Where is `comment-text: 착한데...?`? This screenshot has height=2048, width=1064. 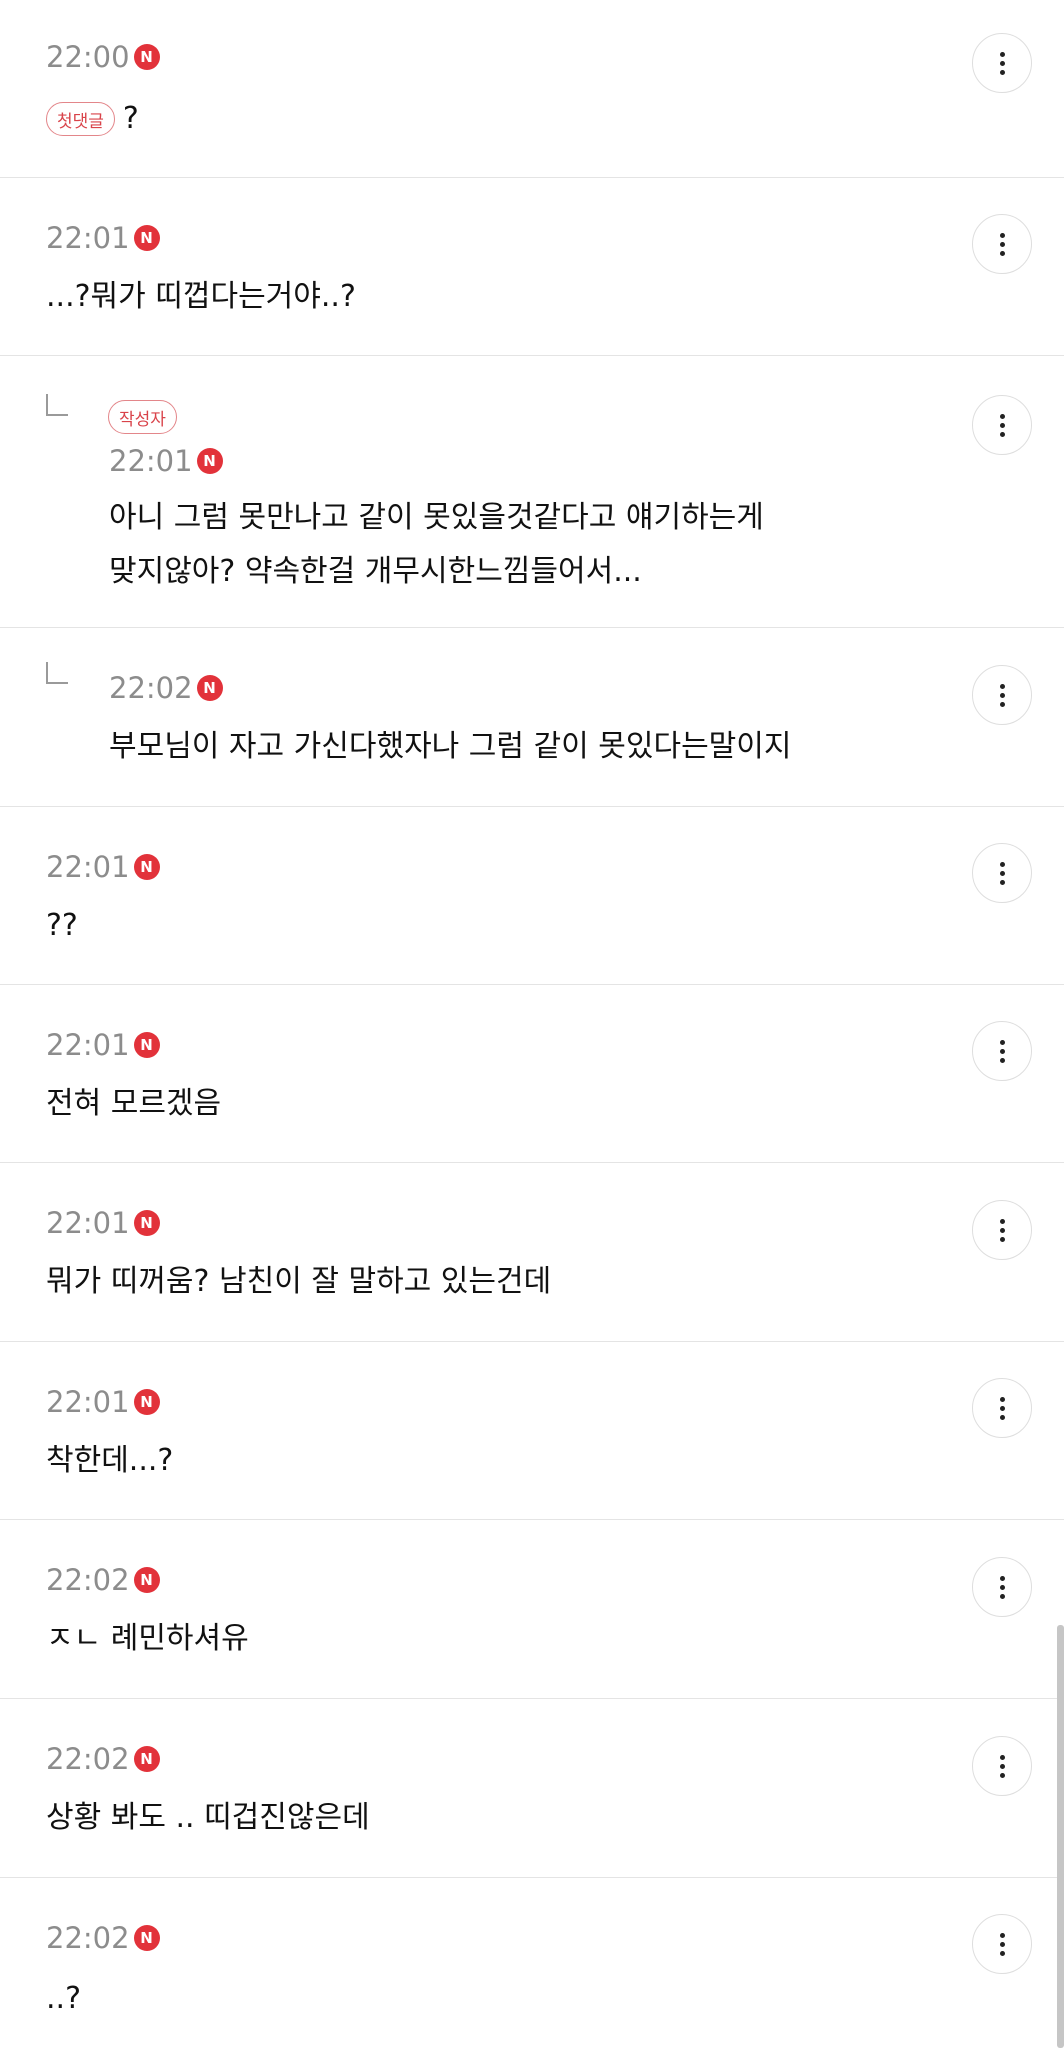
comment-text: 착한데...? is located at coordinates (110, 1460).